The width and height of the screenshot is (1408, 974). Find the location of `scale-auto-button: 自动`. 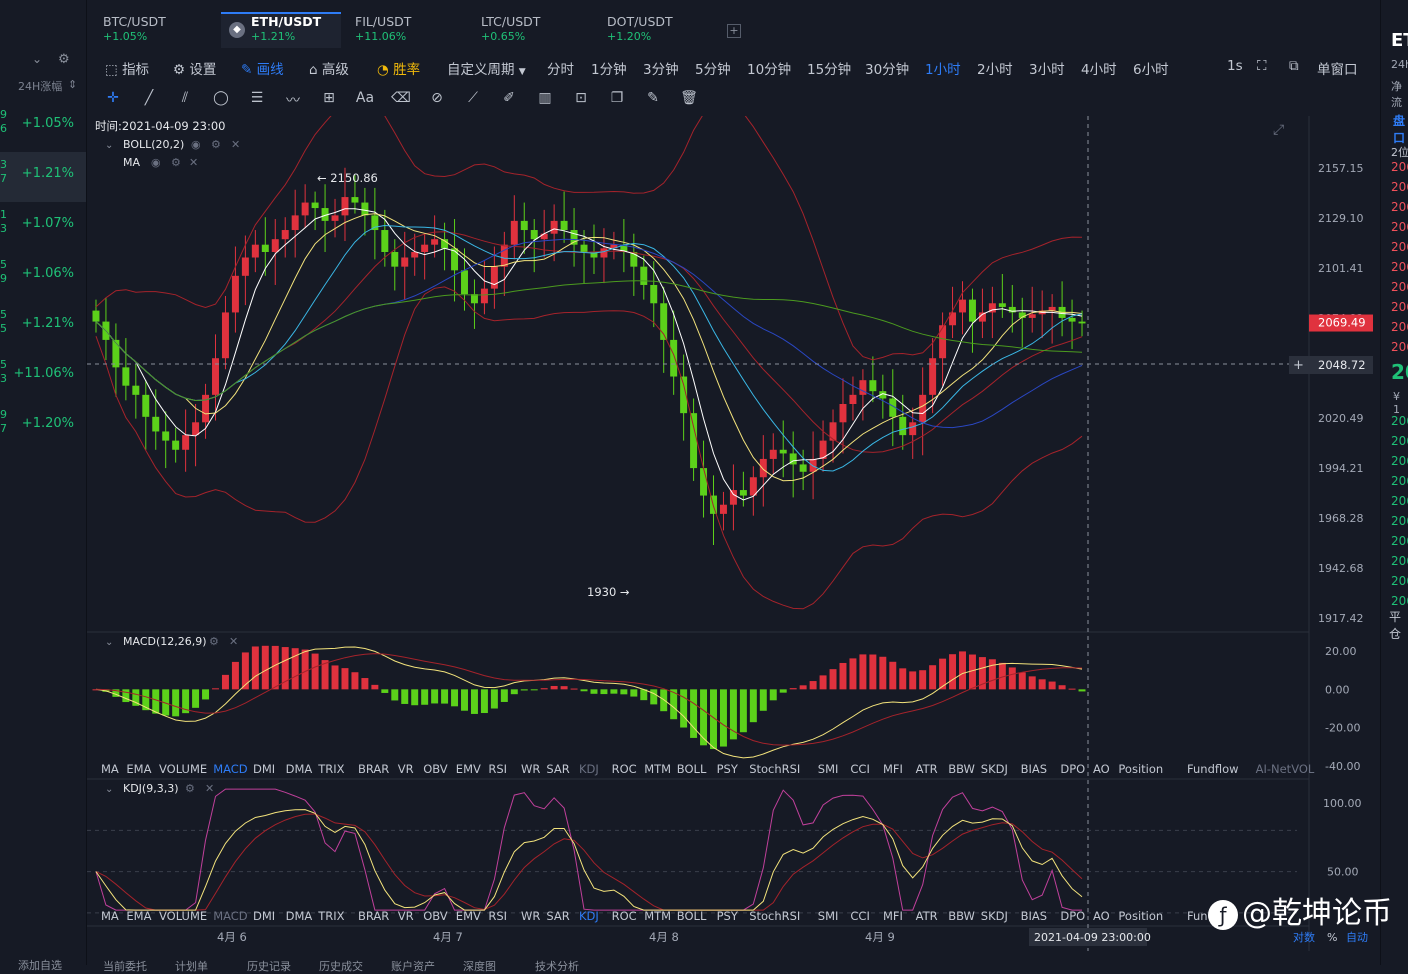

scale-auto-button: 自动 is located at coordinates (1357, 937).